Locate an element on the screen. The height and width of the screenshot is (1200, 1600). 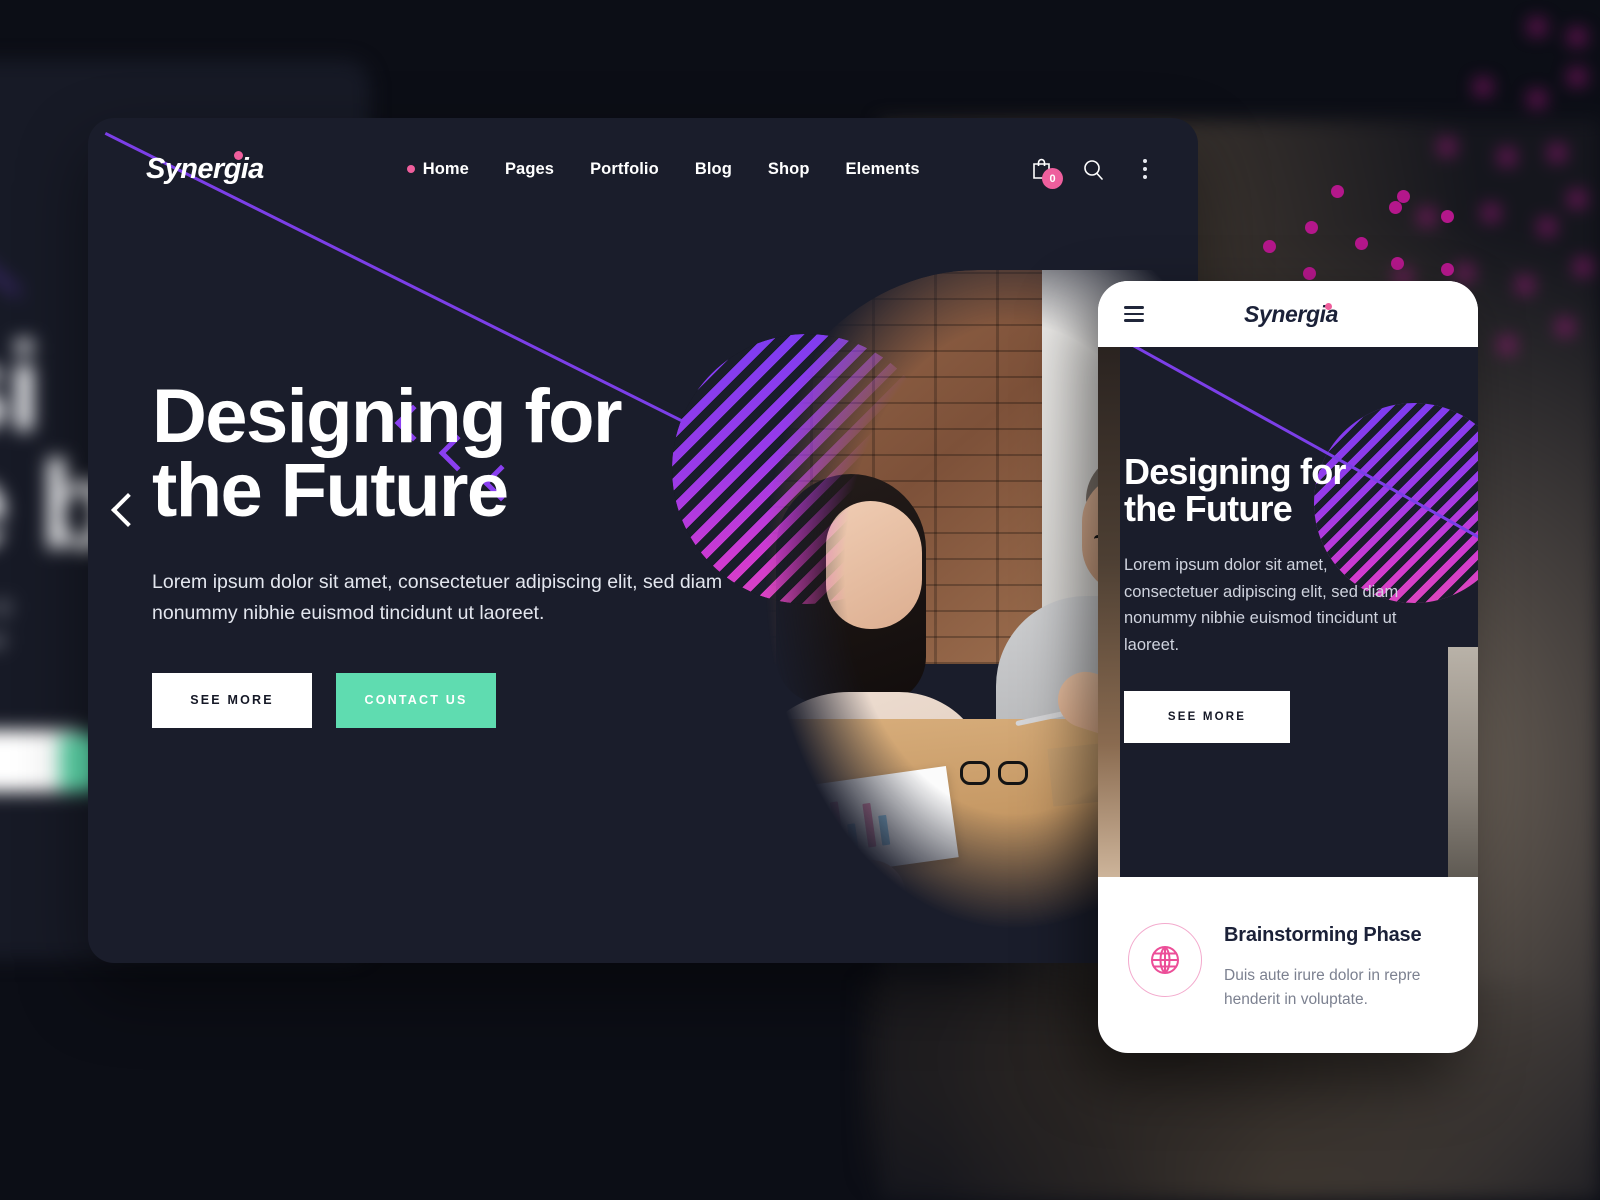
mobile-hero-title-line1: Designing for is located at coordinates (1235, 471).